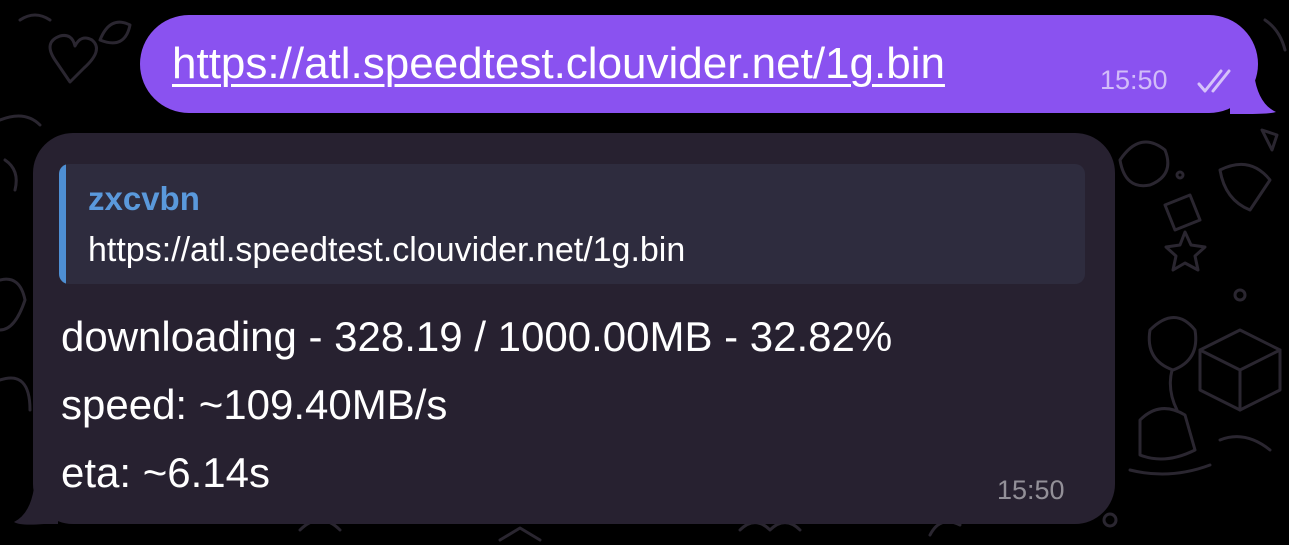 Image resolution: width=1289 pixels, height=545 pixels. Describe the element at coordinates (1031, 490) in the screenshot. I see `incoming-message-time: 15:50` at that location.